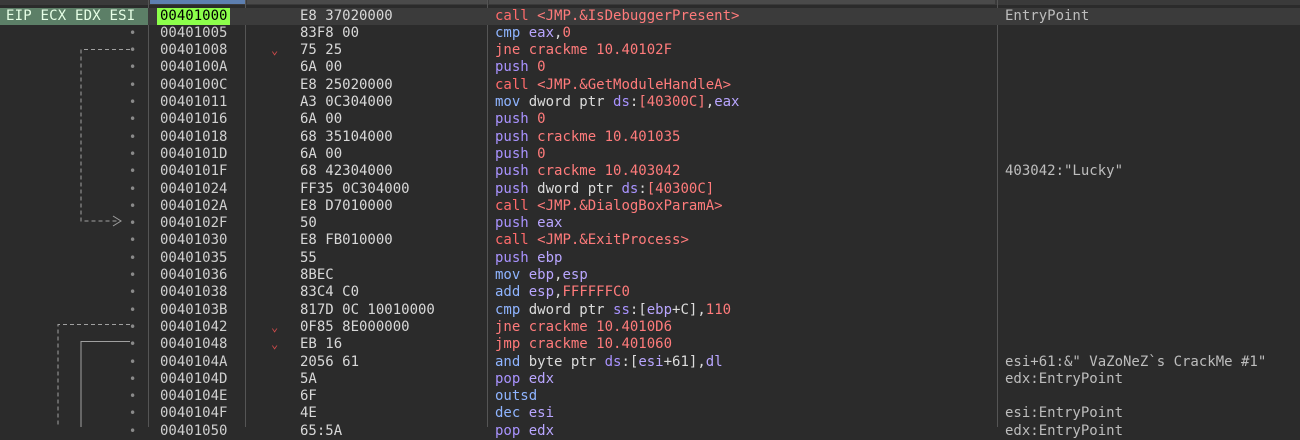  What do you see at coordinates (1064, 413) in the screenshot?
I see `comment-cell: esi:EntryPoint` at bounding box center [1064, 413].